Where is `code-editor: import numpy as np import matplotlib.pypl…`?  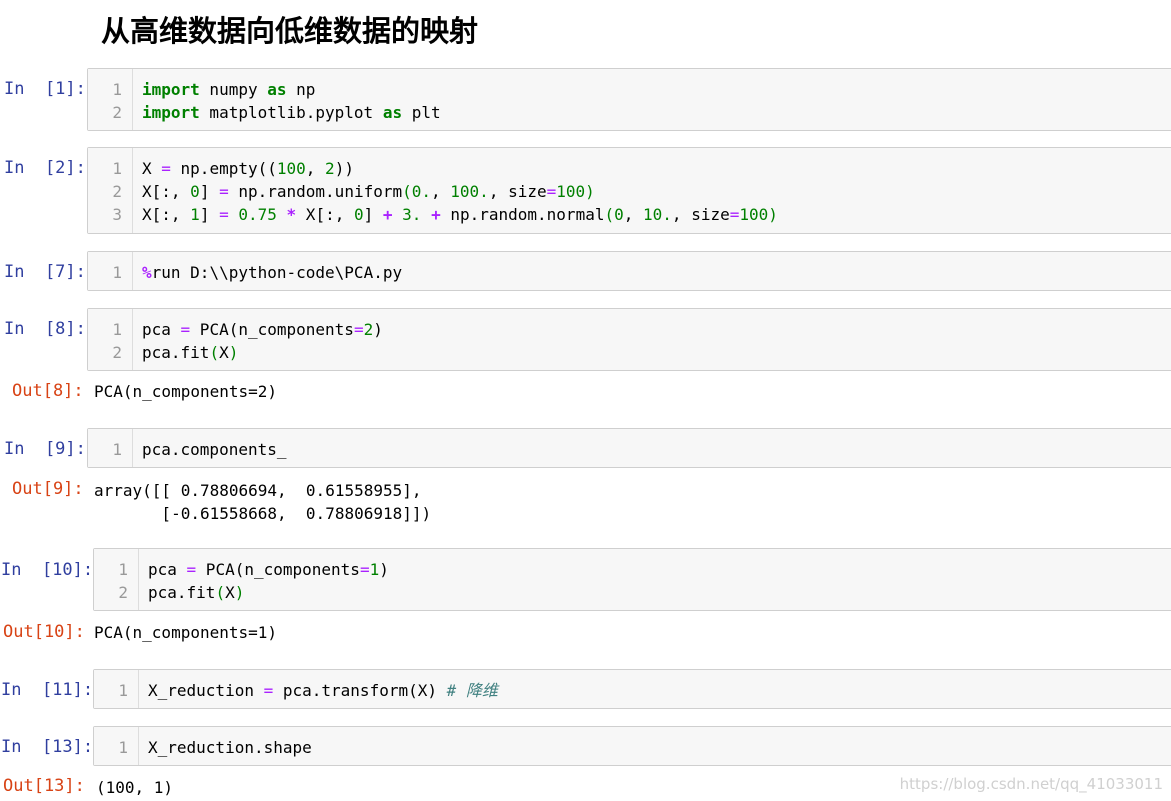
code-editor: import numpy as np import matplotlib.pypl… is located at coordinates (291, 101).